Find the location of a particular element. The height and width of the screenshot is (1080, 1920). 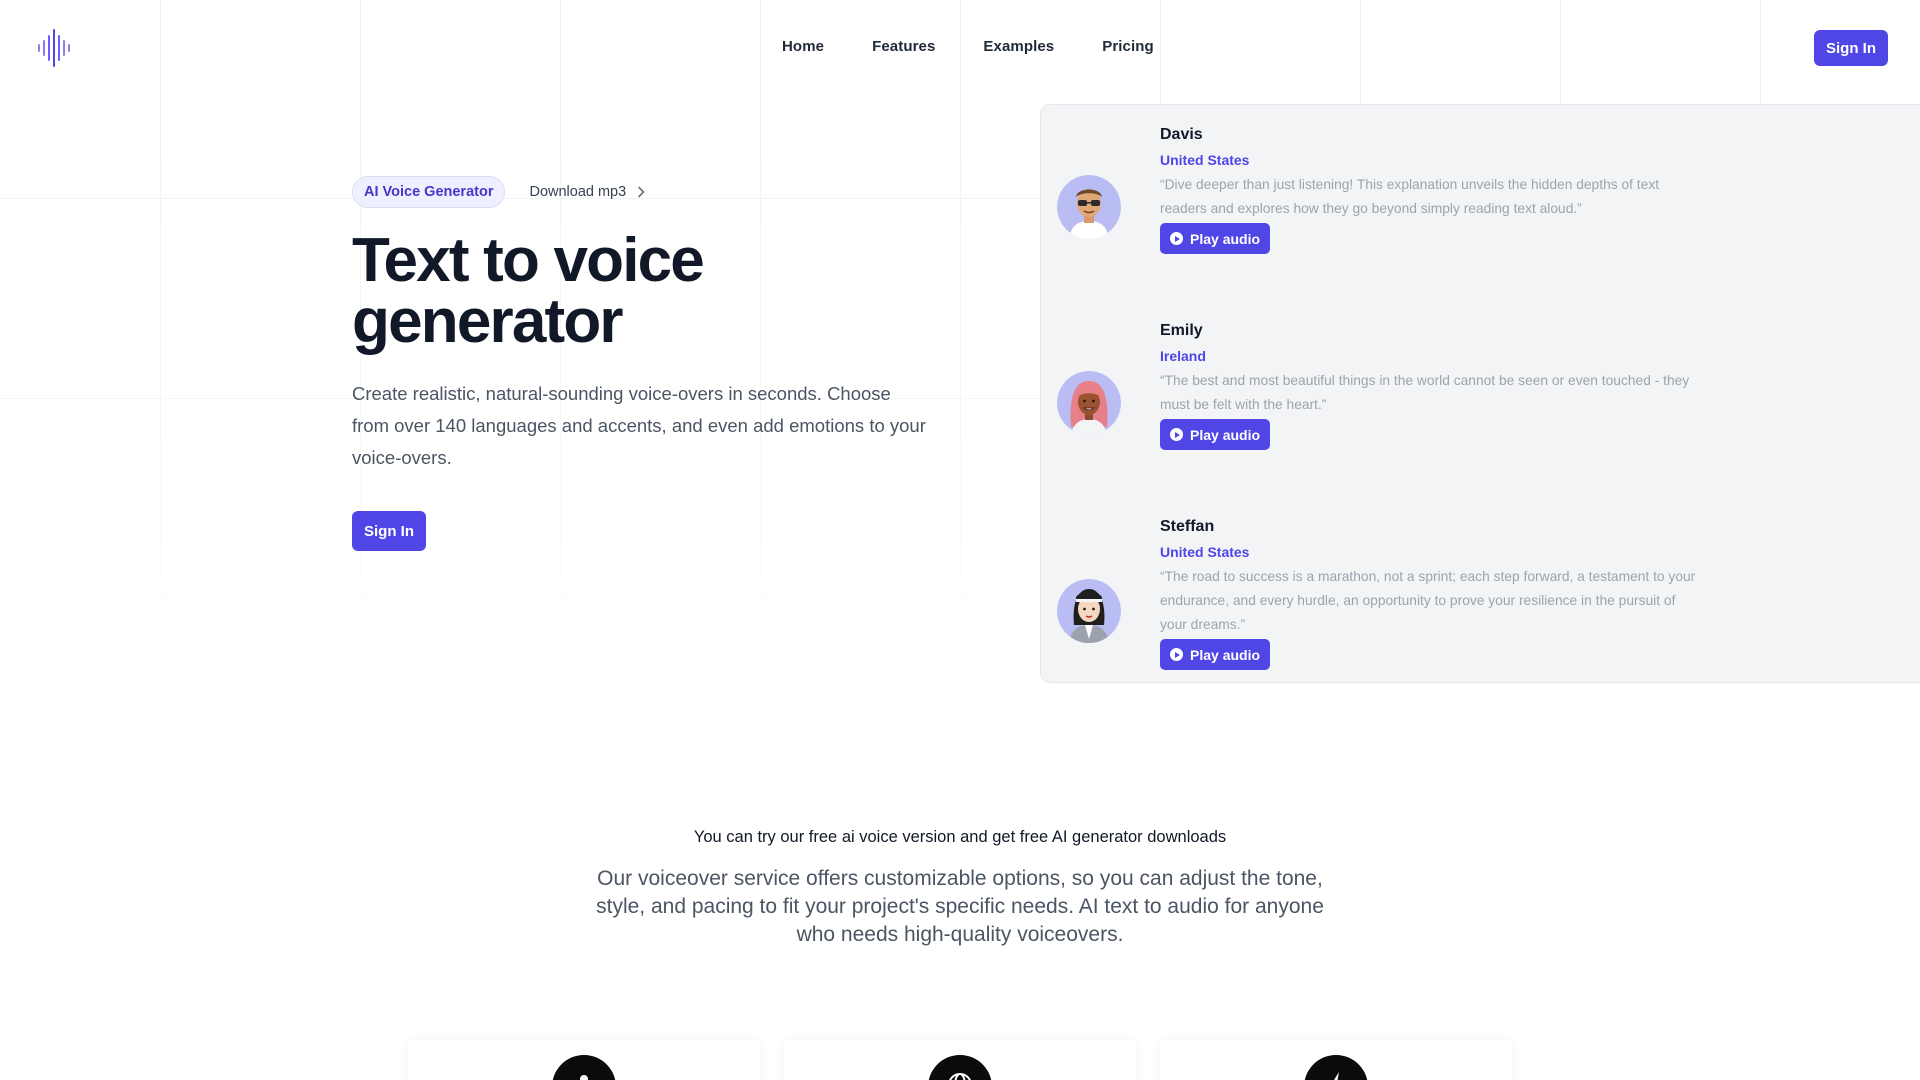

nav-features: Features is located at coordinates (903, 46).